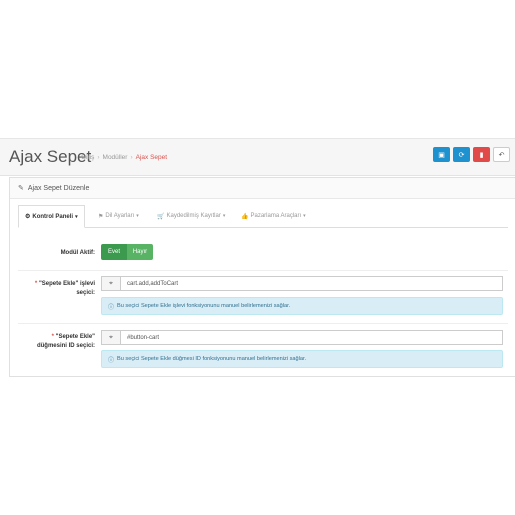  Describe the element at coordinates (56, 289) in the screenshot. I see `add-to-cart-function-label: * "Sepete Ekle" işlevi seçici:` at that location.